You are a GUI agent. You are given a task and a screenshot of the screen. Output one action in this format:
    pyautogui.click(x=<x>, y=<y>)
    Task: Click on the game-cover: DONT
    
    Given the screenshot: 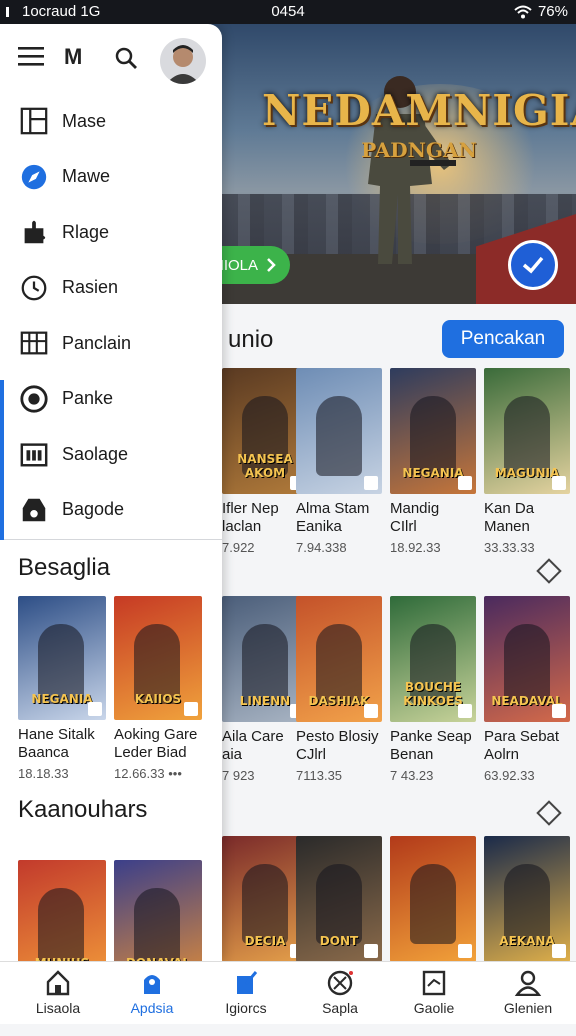 What is the action you would take?
    pyautogui.click(x=339, y=899)
    